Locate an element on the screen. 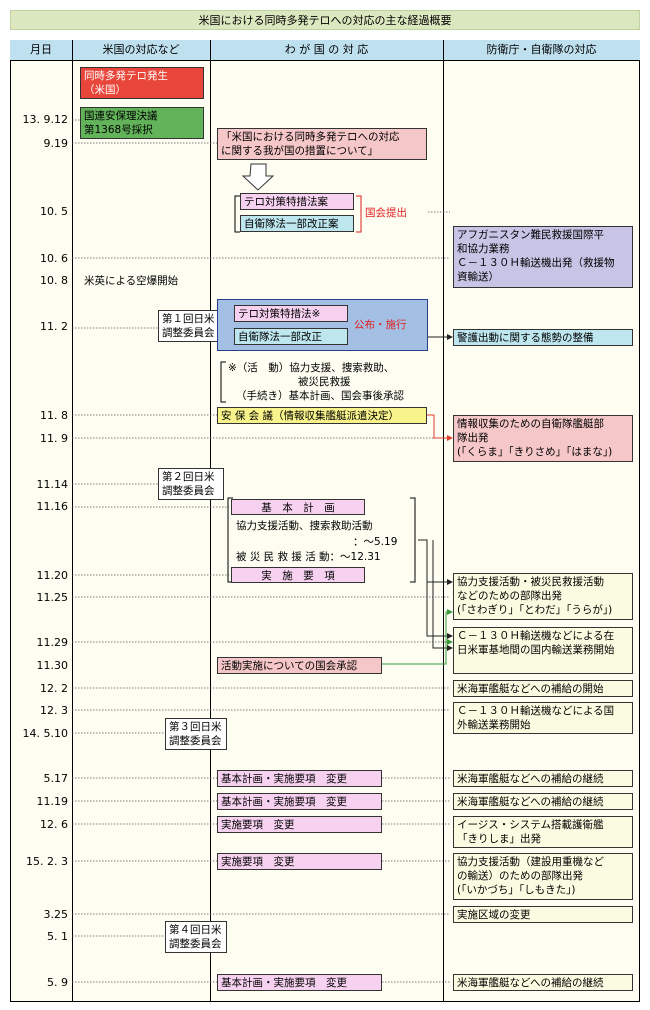  aegis-line: 「きりしま」出発 is located at coordinates (499, 839).